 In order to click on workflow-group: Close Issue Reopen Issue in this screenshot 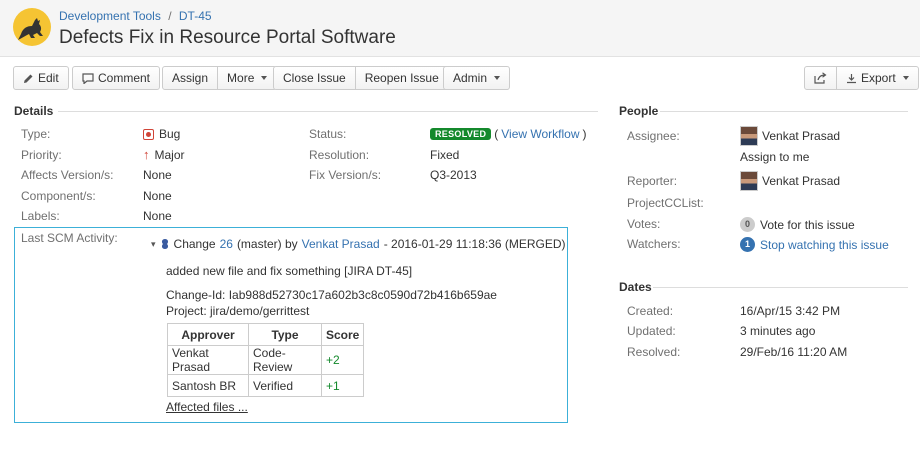, I will do `click(361, 78)`.